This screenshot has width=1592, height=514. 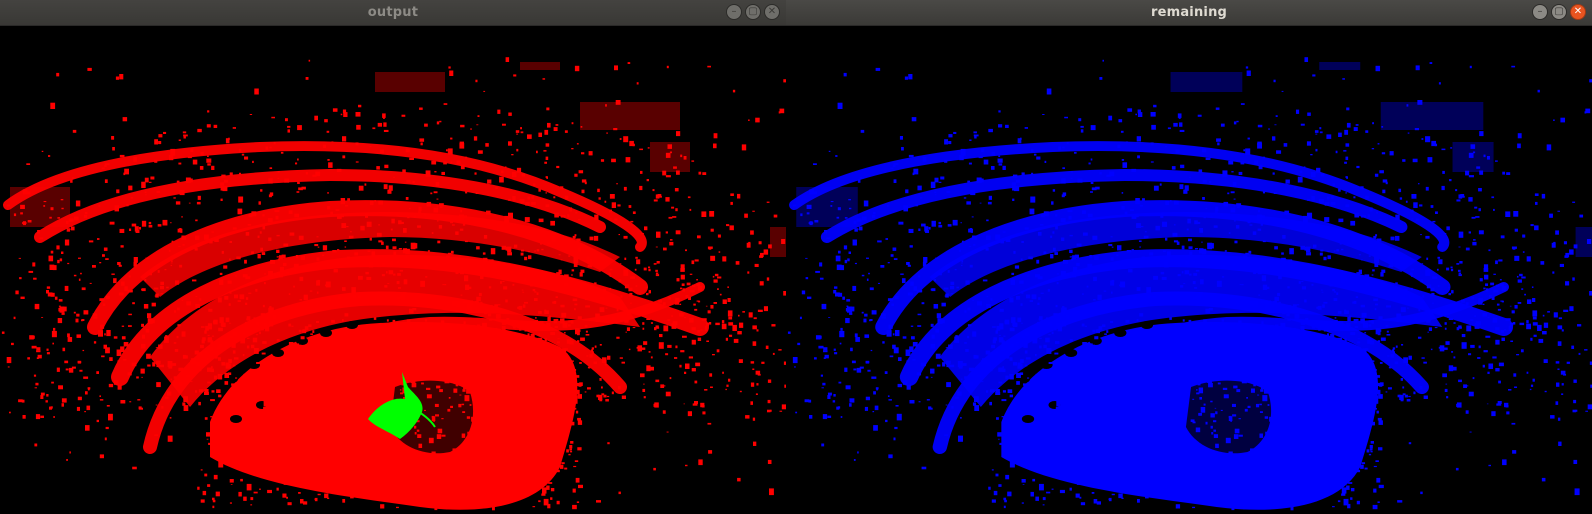 I want to click on window-title: remaining, so click(x=1189, y=12).